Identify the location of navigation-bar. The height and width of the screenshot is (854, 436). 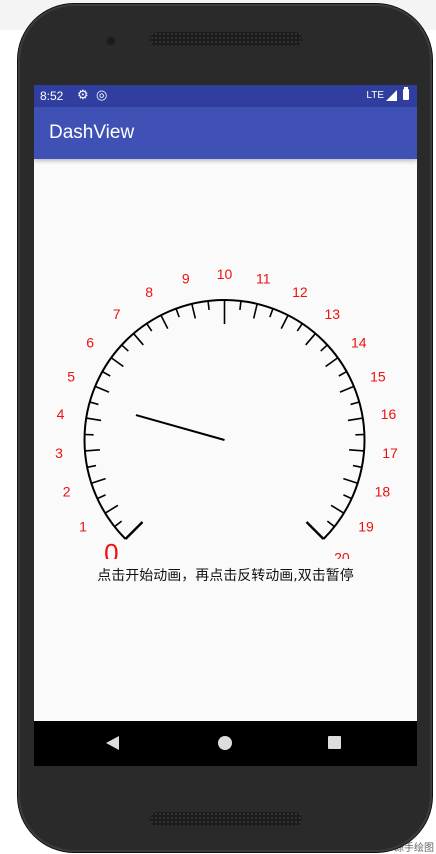
(225, 743).